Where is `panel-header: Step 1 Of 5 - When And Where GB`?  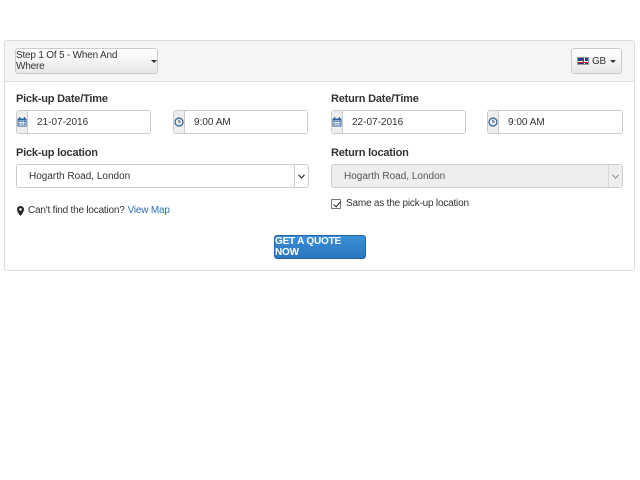 panel-header: Step 1 Of 5 - When And Where GB is located at coordinates (319, 61).